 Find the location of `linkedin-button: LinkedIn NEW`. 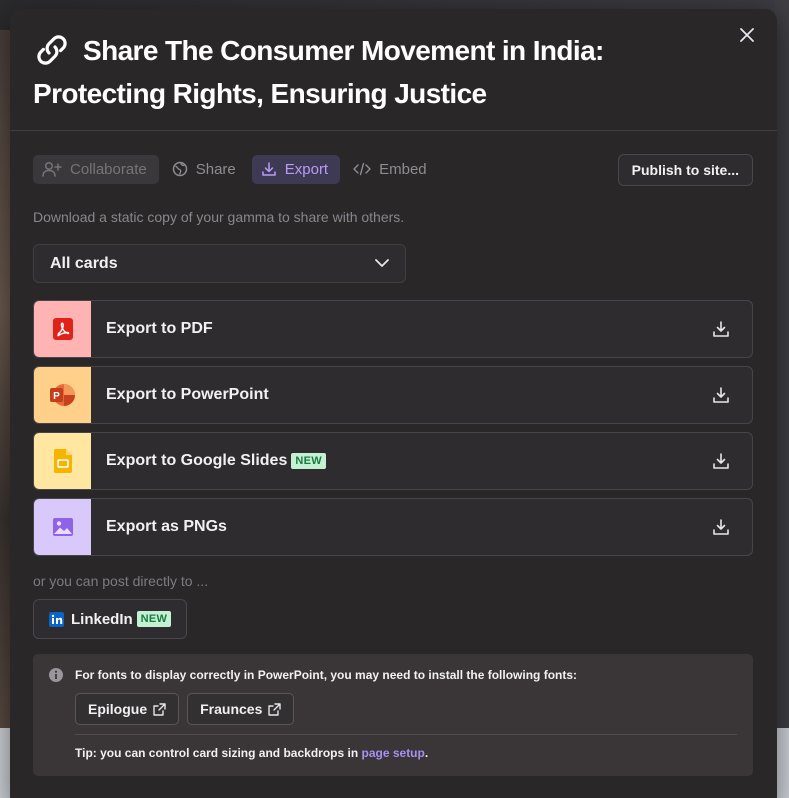

linkedin-button: LinkedIn NEW is located at coordinates (110, 619).